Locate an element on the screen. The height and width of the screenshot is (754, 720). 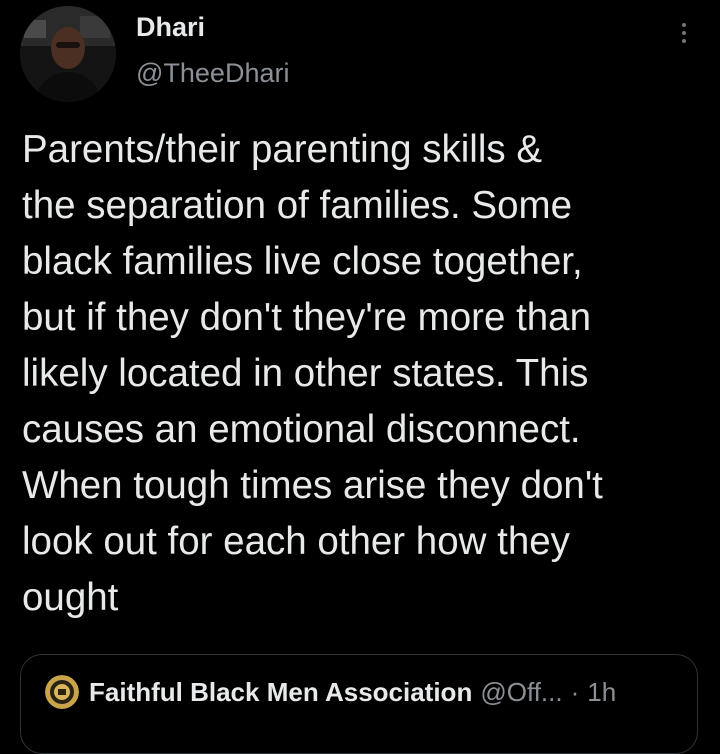
tweet-text-line: the separation of families. Some is located at coordinates (297, 205).